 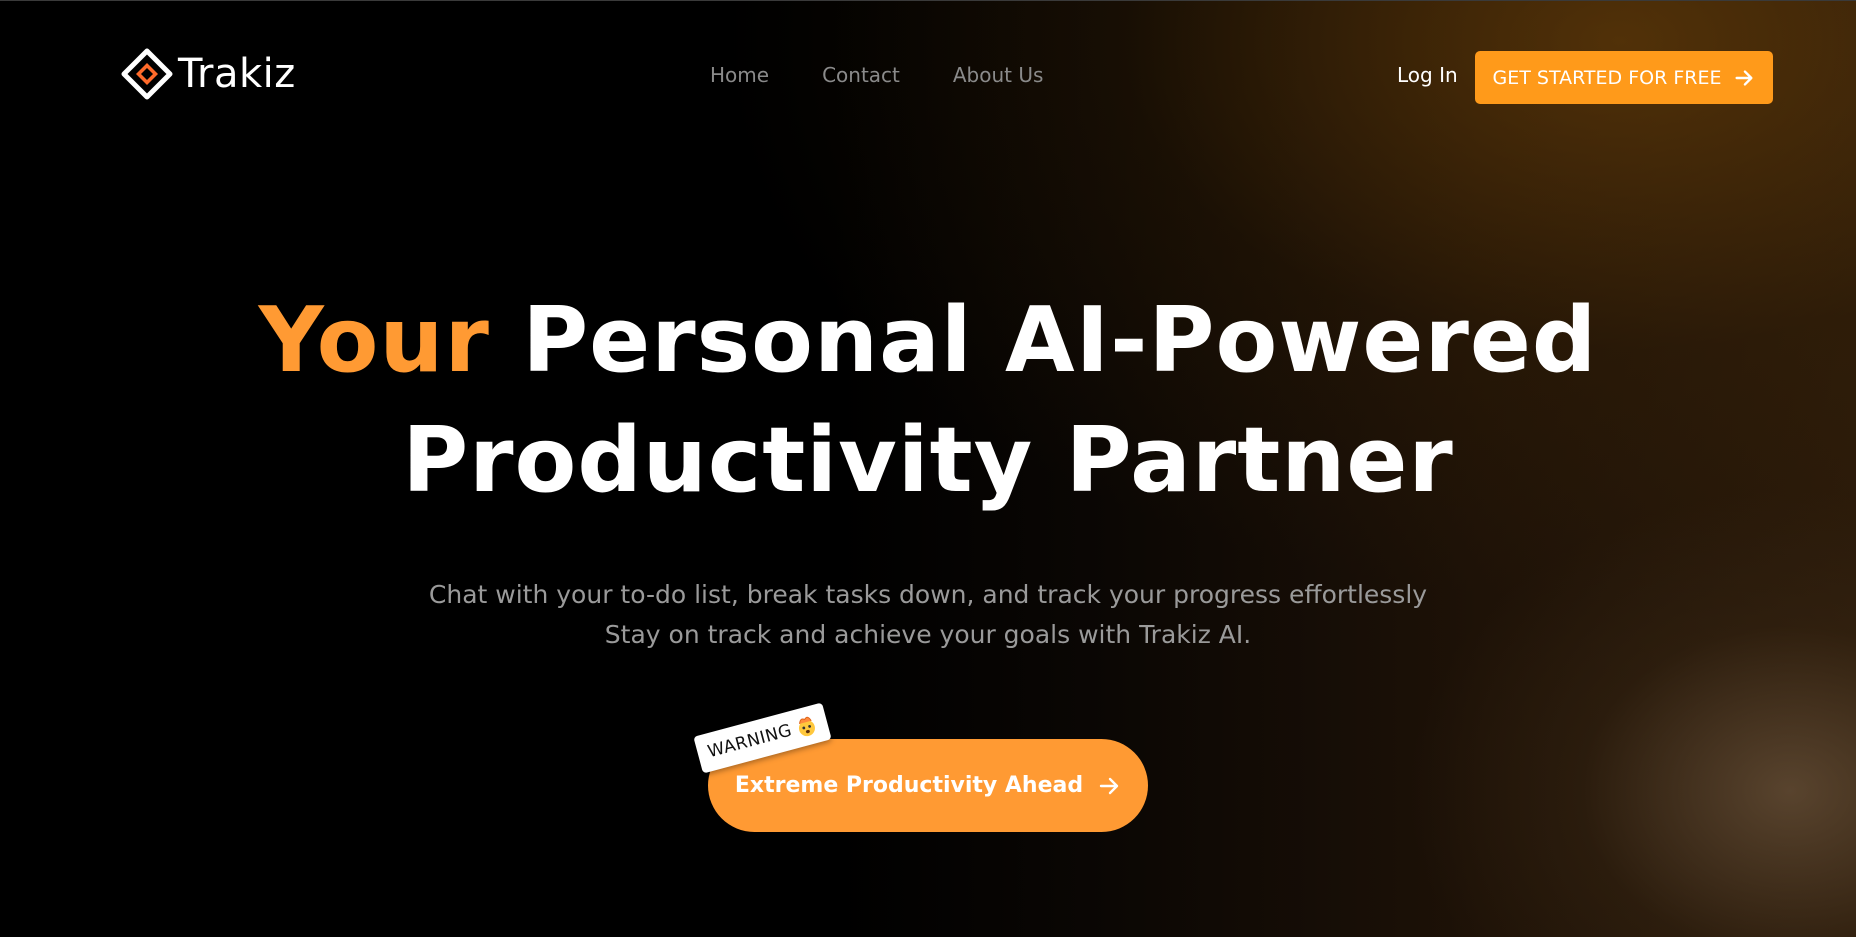 What do you see at coordinates (739, 75) in the screenshot?
I see `nav-home-link: Home` at bounding box center [739, 75].